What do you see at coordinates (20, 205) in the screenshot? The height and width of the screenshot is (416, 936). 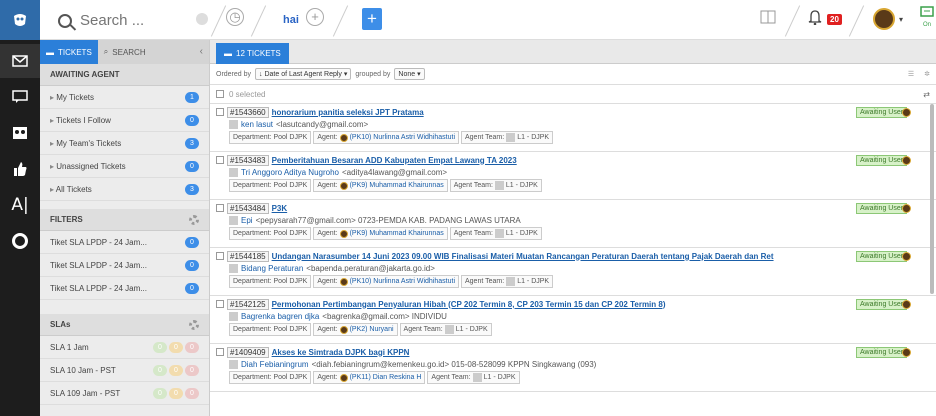 I see `reports-icon: A|` at bounding box center [20, 205].